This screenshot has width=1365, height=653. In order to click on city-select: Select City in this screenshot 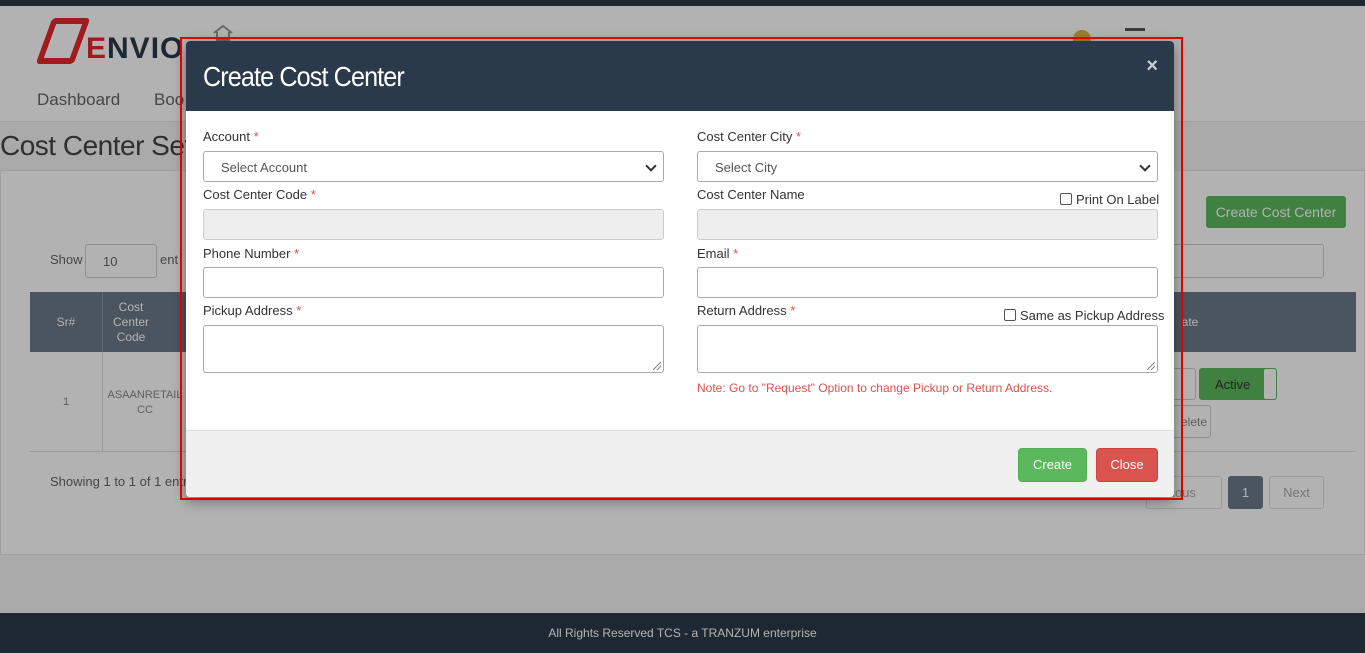, I will do `click(927, 166)`.